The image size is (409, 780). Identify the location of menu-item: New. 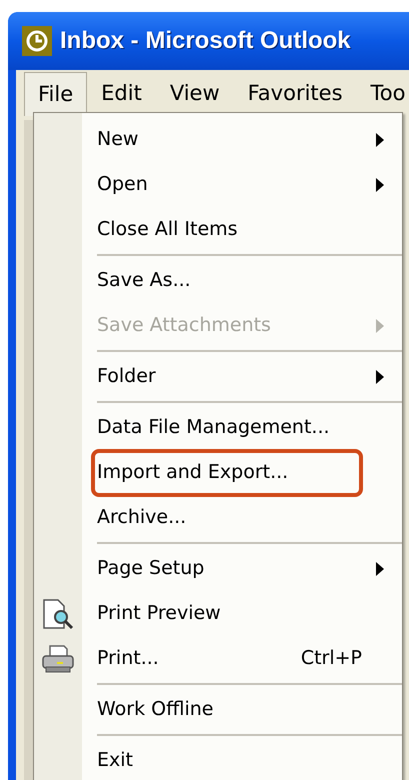
(218, 139).